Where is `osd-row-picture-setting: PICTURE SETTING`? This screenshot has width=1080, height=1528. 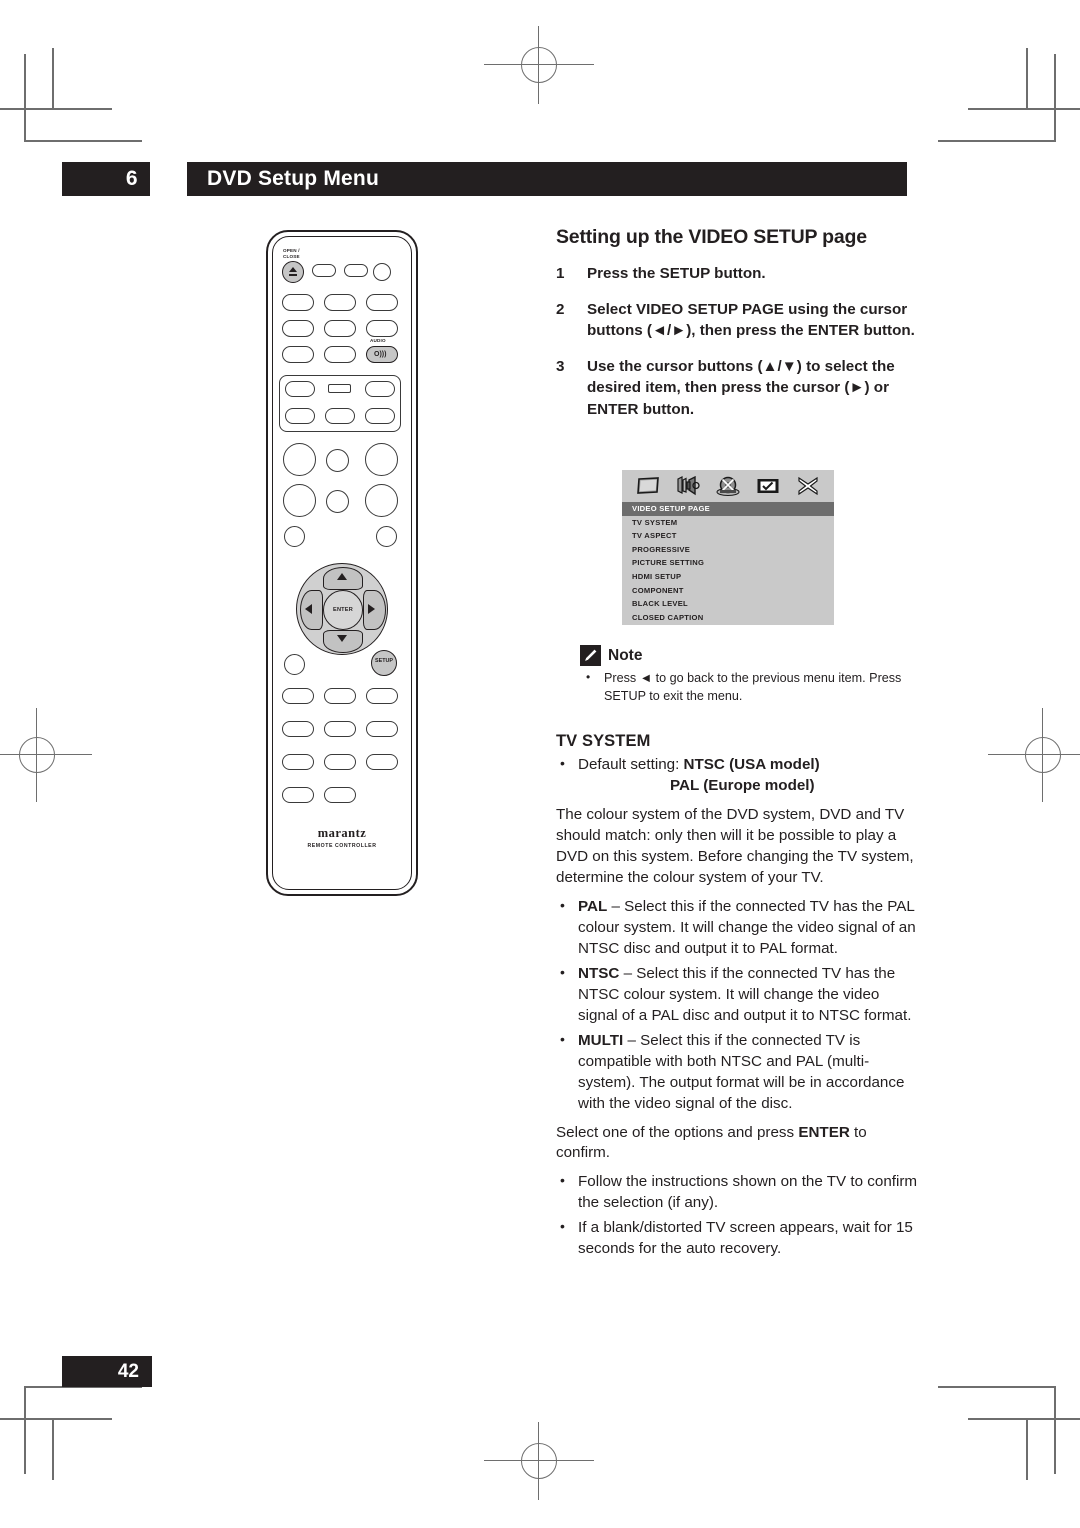 osd-row-picture-setting: PICTURE SETTING is located at coordinates (728, 563).